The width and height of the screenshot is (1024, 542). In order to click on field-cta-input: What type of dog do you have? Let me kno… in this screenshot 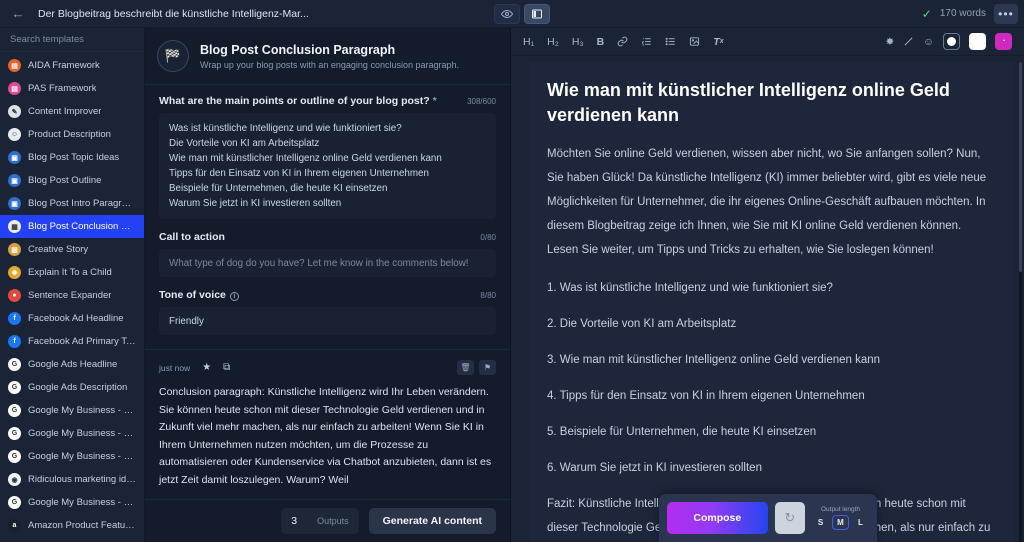, I will do `click(327, 263)`.